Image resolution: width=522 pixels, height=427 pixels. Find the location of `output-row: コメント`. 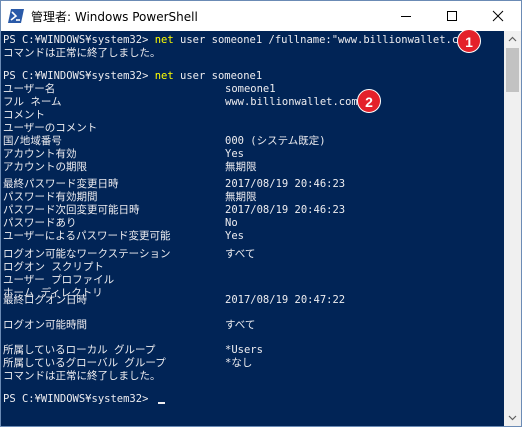

output-row: コメント is located at coordinates (24, 115).